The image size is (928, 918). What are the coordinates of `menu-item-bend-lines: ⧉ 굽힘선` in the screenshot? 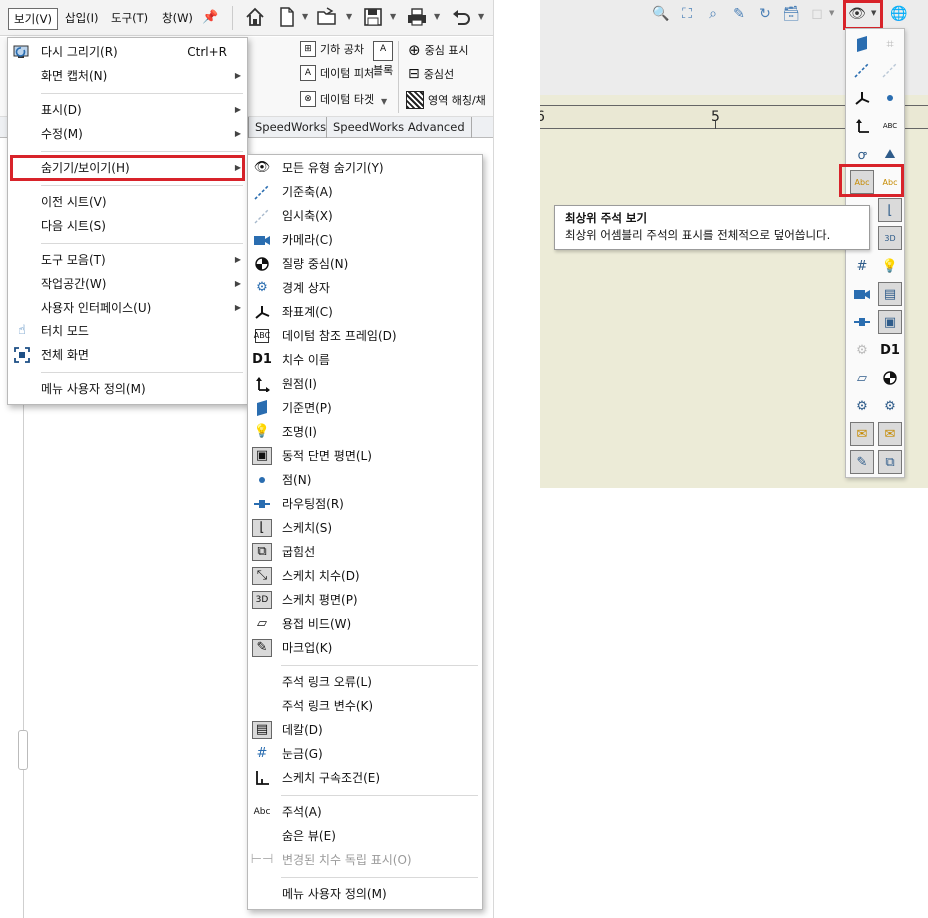 It's located at (365, 552).